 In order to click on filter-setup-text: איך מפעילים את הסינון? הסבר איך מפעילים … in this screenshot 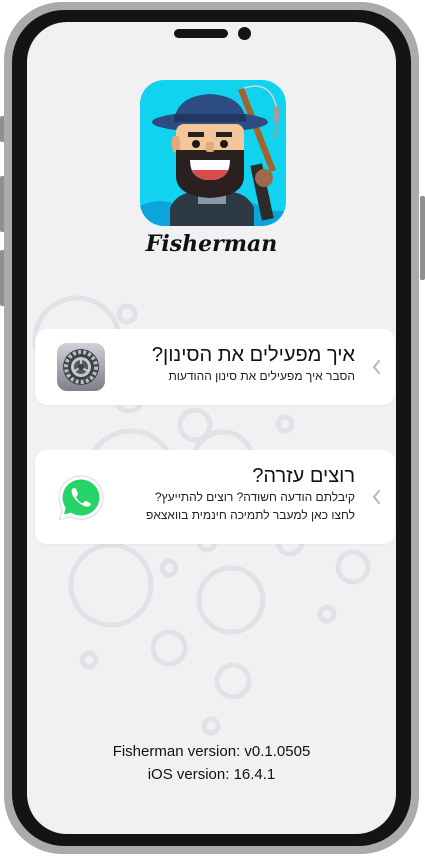, I will do `click(253, 364)`.